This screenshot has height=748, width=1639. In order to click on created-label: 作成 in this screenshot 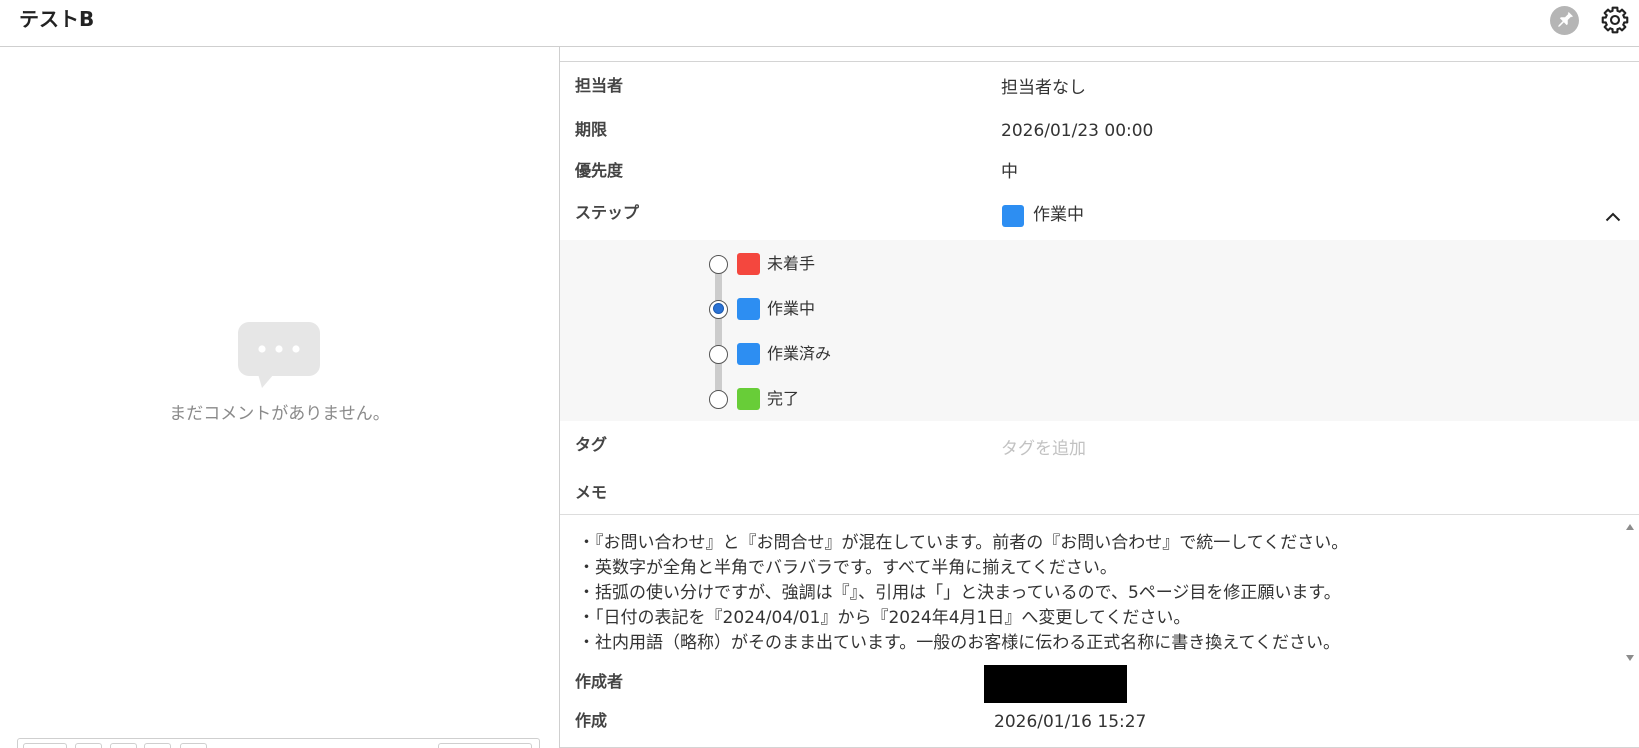, I will do `click(591, 720)`.